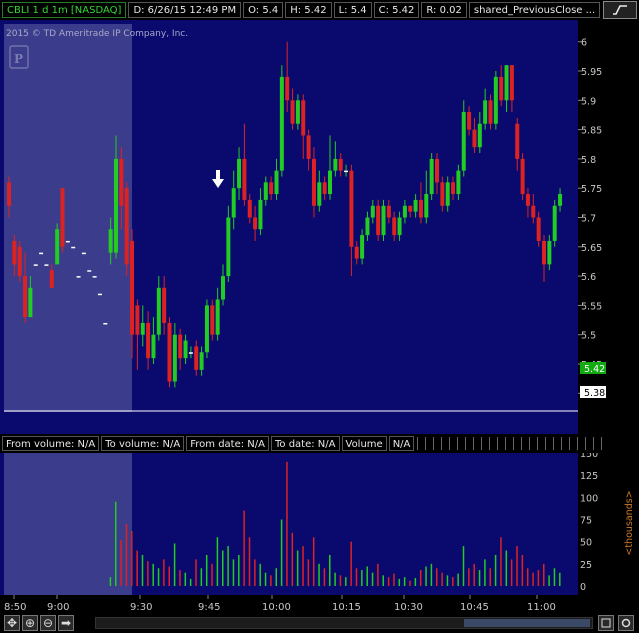 This screenshot has width=639, height=633. What do you see at coordinates (527, 623) in the screenshot?
I see `scrollbar-thumb` at bounding box center [527, 623].